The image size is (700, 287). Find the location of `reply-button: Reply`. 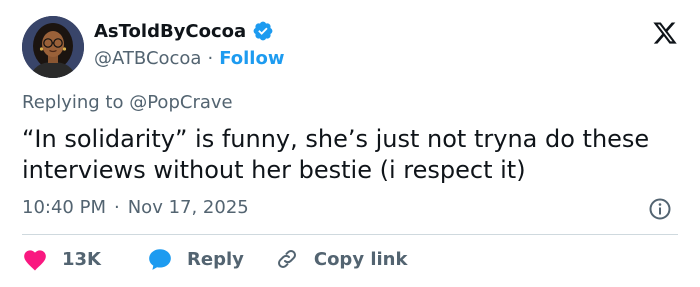

reply-button: Reply is located at coordinates (195, 259).